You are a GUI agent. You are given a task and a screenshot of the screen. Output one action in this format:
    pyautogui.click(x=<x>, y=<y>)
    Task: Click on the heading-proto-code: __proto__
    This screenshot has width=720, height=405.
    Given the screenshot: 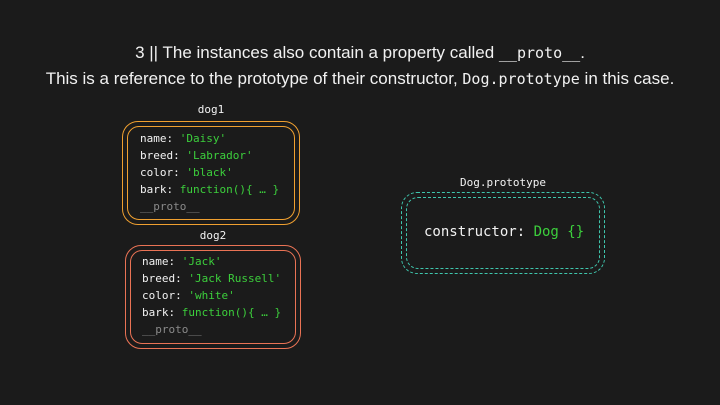 What is the action you would take?
    pyautogui.click(x=539, y=53)
    